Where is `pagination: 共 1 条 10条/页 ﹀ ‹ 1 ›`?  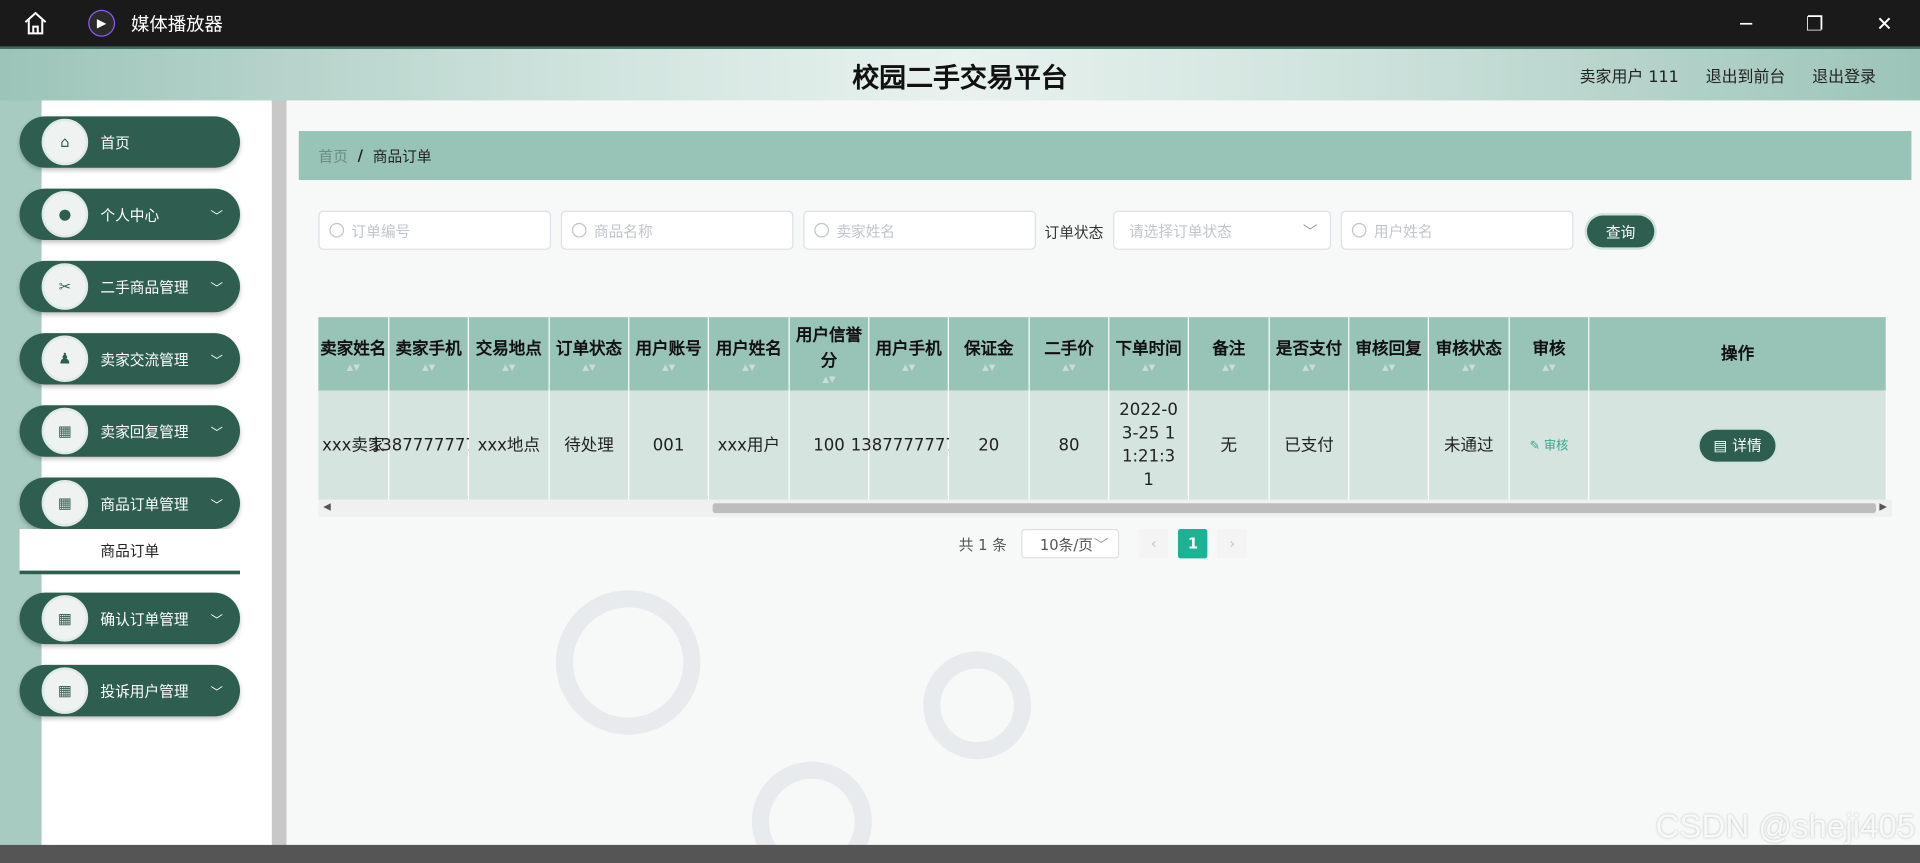
pagination: 共 1 条 10条/页 ﹀ ‹ 1 › is located at coordinates (1103, 543).